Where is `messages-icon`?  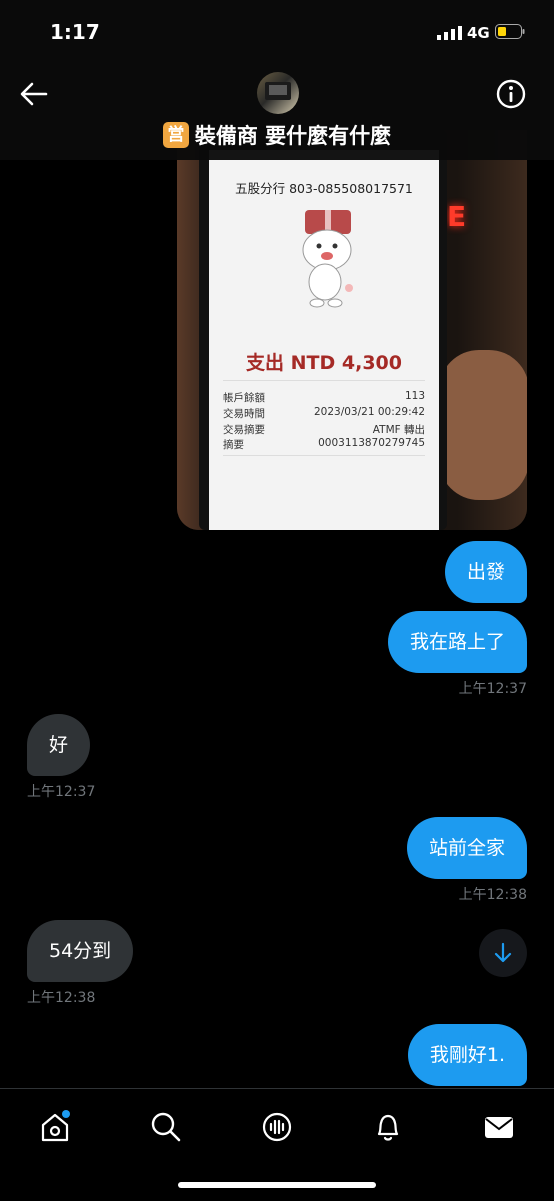 messages-icon is located at coordinates (499, 1127).